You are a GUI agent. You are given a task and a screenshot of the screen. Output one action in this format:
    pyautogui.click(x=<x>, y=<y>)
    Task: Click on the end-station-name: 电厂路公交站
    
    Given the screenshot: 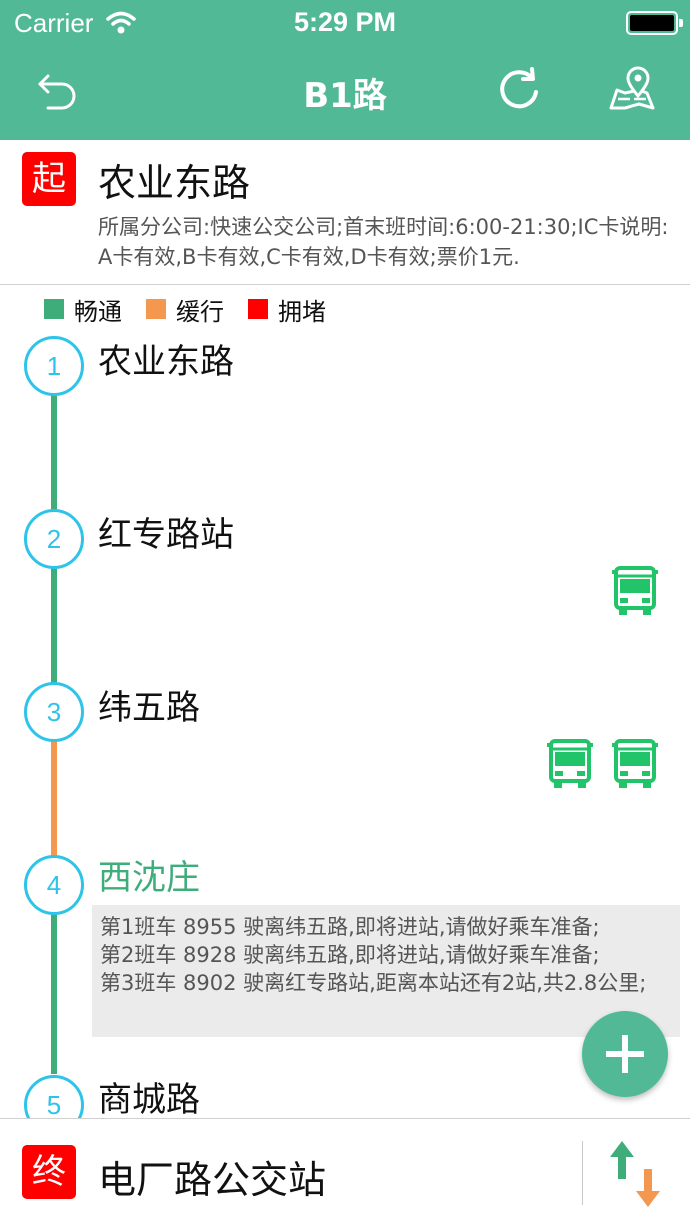 What is the action you would take?
    pyautogui.click(x=212, y=1180)
    